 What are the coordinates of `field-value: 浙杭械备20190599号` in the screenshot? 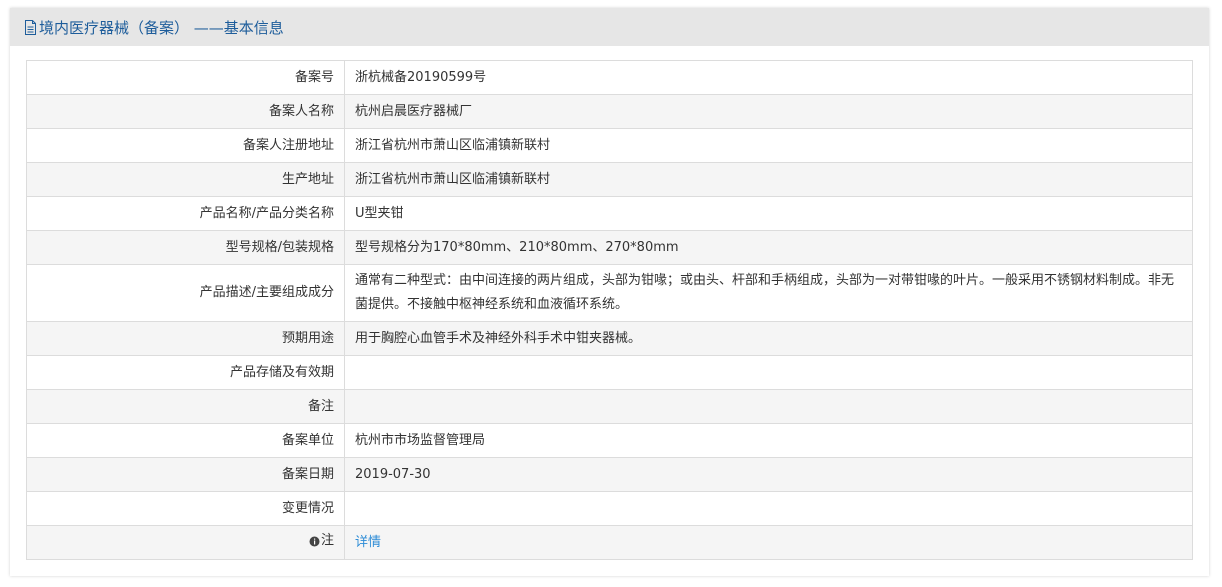 It's located at (768, 77).